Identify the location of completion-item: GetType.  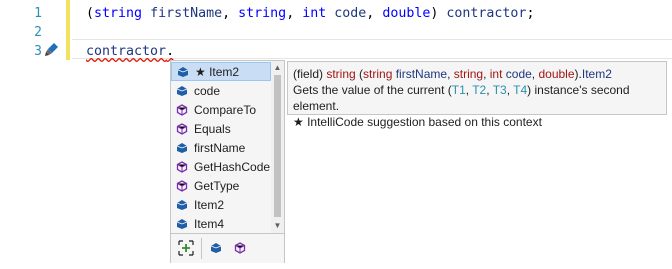
(221, 185).